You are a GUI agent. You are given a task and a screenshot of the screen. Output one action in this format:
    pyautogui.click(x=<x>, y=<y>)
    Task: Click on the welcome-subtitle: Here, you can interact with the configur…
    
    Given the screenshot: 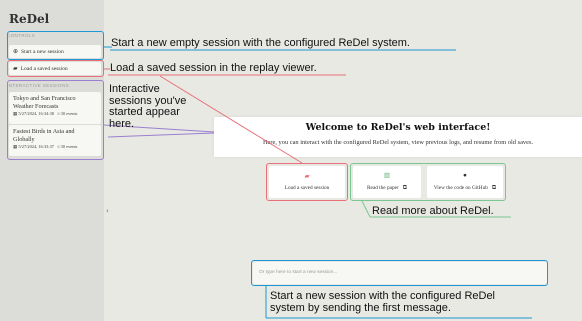 What is the action you would take?
    pyautogui.click(x=398, y=142)
    